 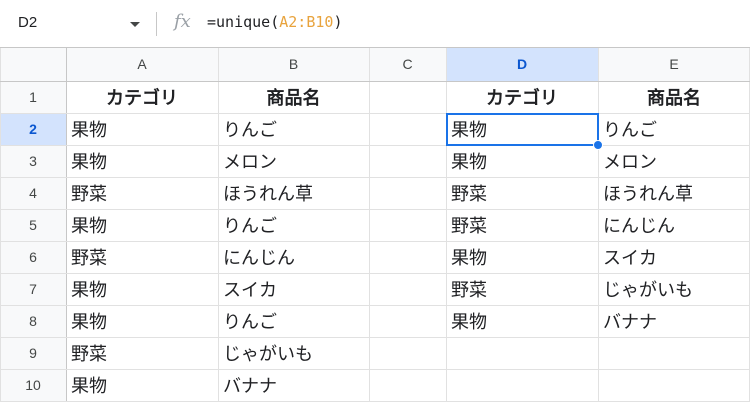 I want to click on cell-e10, so click(x=674, y=385).